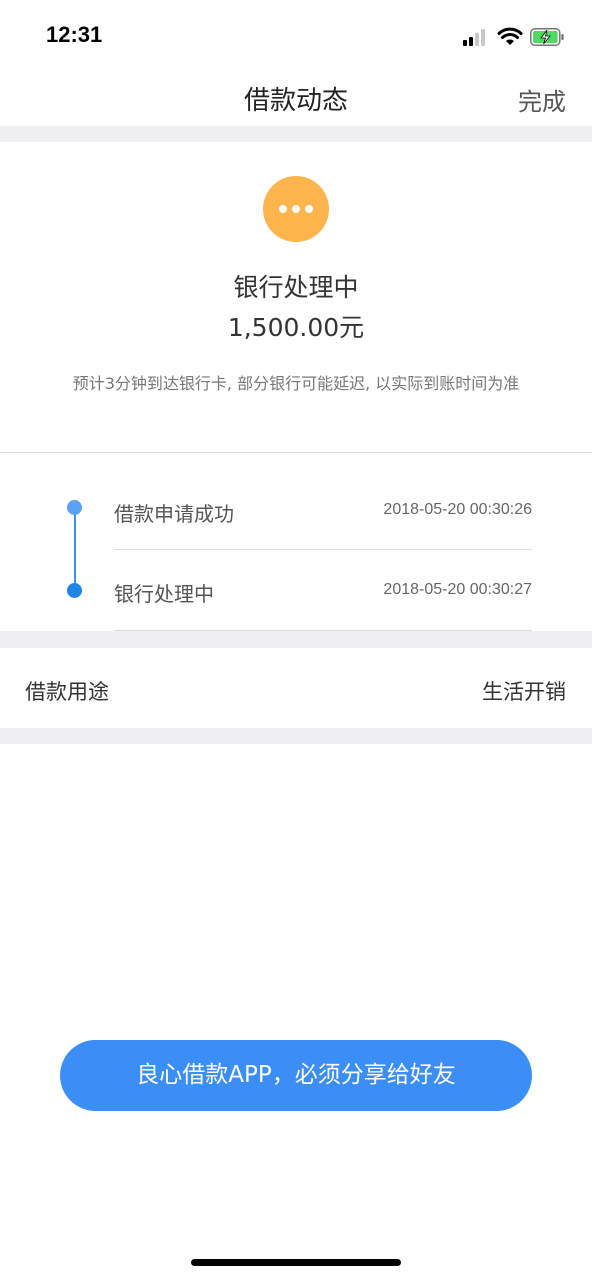 The width and height of the screenshot is (592, 1280). I want to click on divider, so click(323, 549).